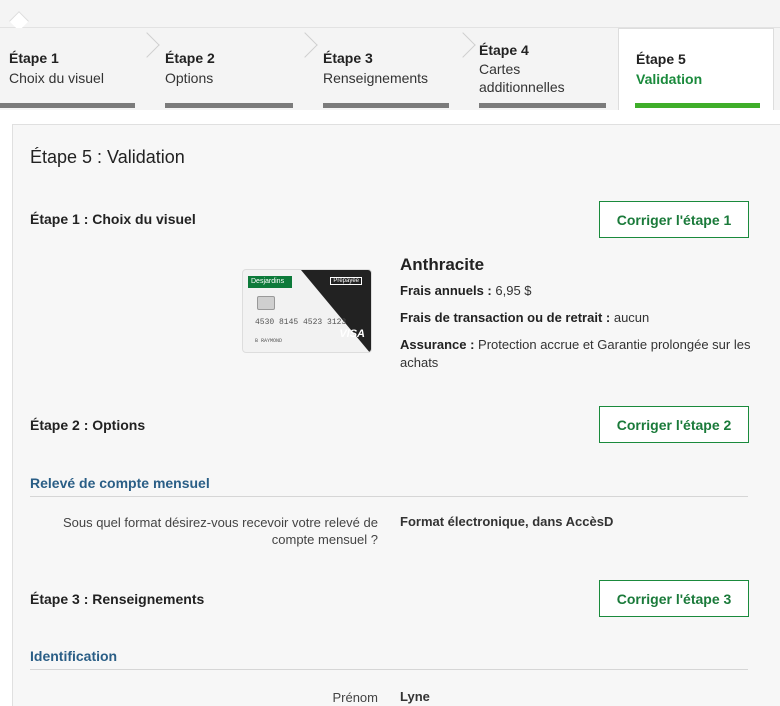 The width and height of the screenshot is (780, 706). Describe the element at coordinates (80, 69) in the screenshot. I see `tab-step-1: Étape 1 Choix du visuel` at that location.